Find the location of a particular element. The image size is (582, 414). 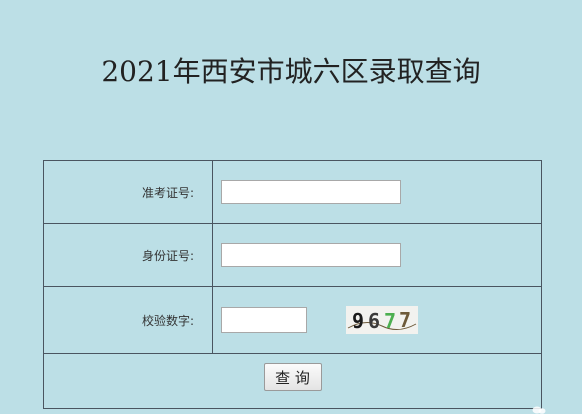

verify-code-row: 校验数字: 9 6 7 7 is located at coordinates (292, 320).